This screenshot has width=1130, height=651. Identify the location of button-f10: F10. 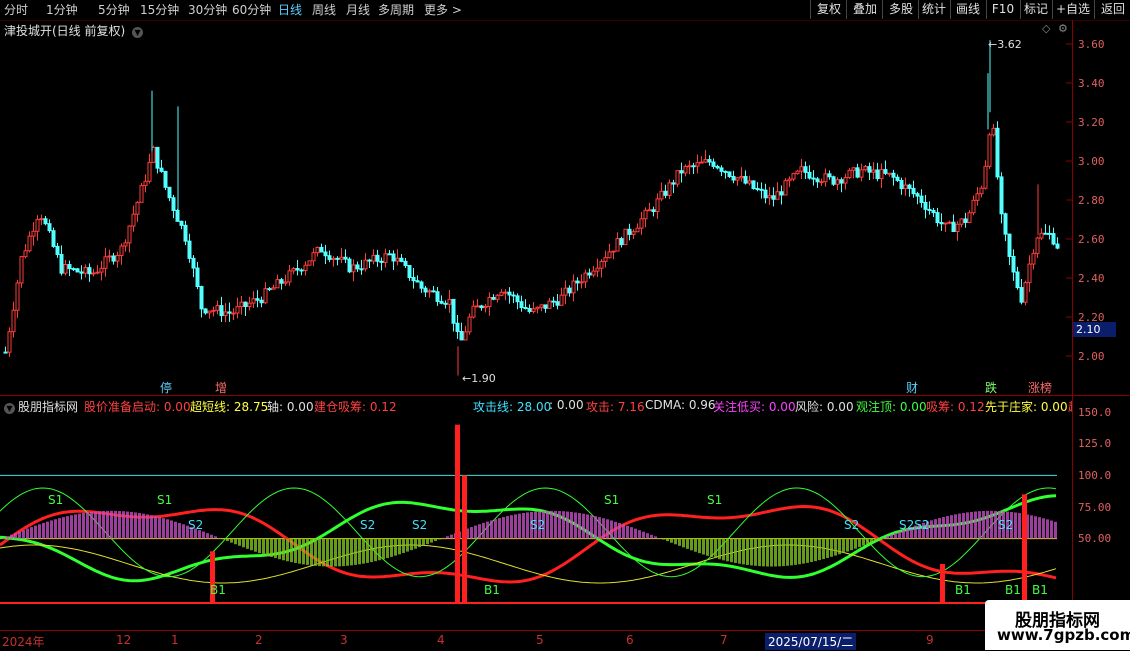
(1002, 9).